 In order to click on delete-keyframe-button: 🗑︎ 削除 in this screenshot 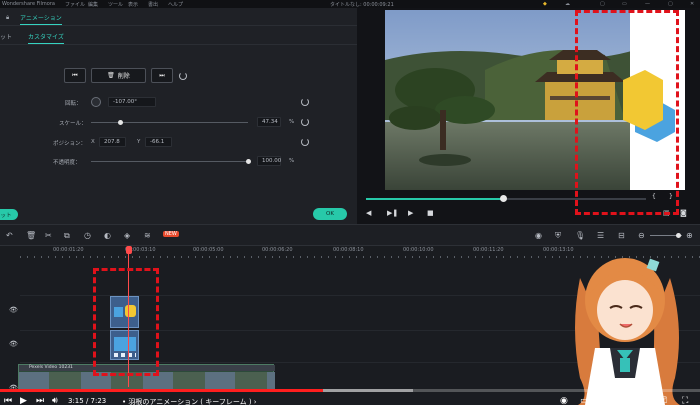, I will do `click(118, 75)`.